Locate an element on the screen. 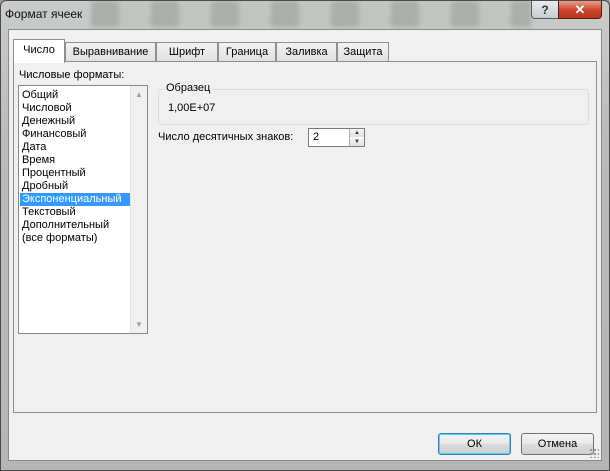  list-item: Процентный is located at coordinates (75, 173).